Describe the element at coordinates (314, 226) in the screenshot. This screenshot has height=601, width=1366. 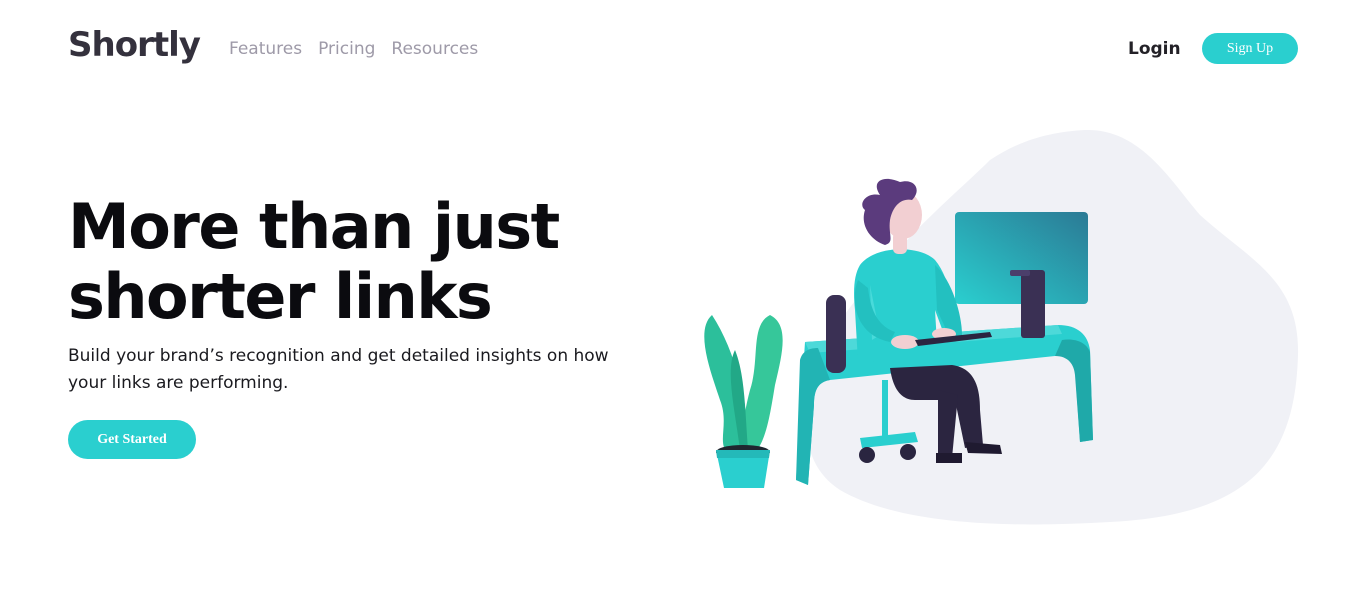
I see `headline-line-1: More than just` at that location.